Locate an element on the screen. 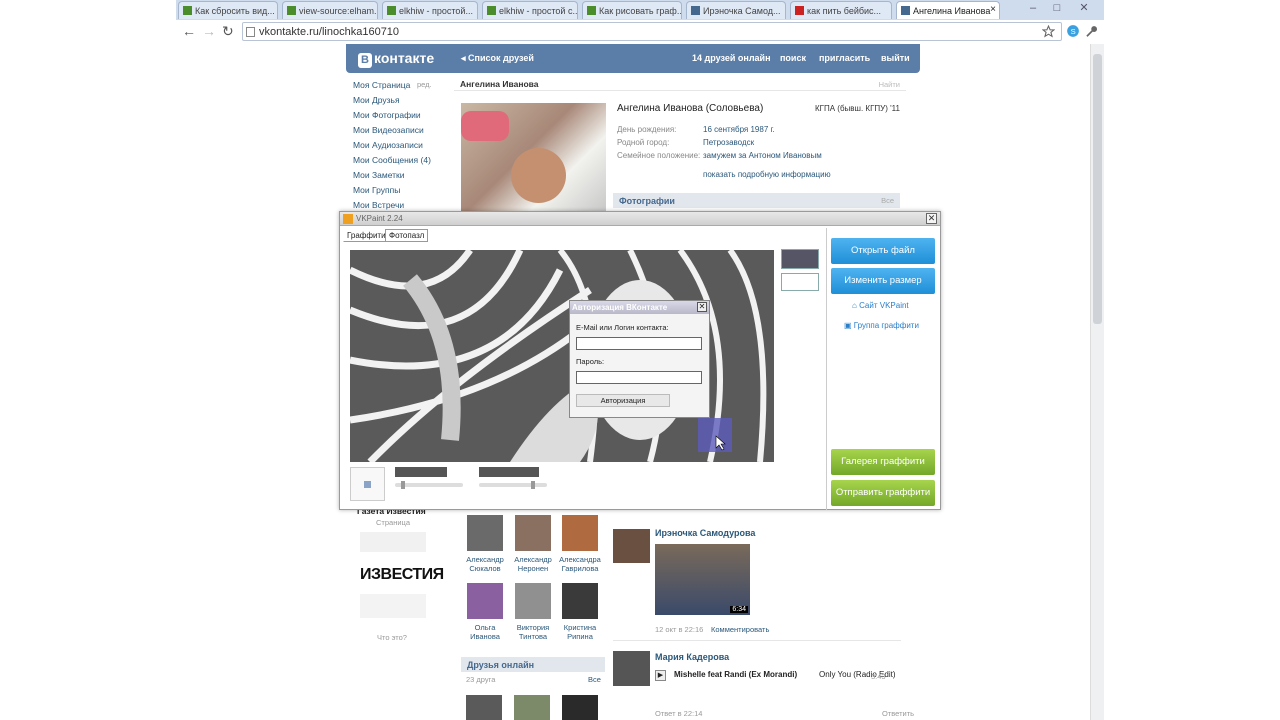 The image size is (1280, 720). logout-link: выйти is located at coordinates (895, 58).